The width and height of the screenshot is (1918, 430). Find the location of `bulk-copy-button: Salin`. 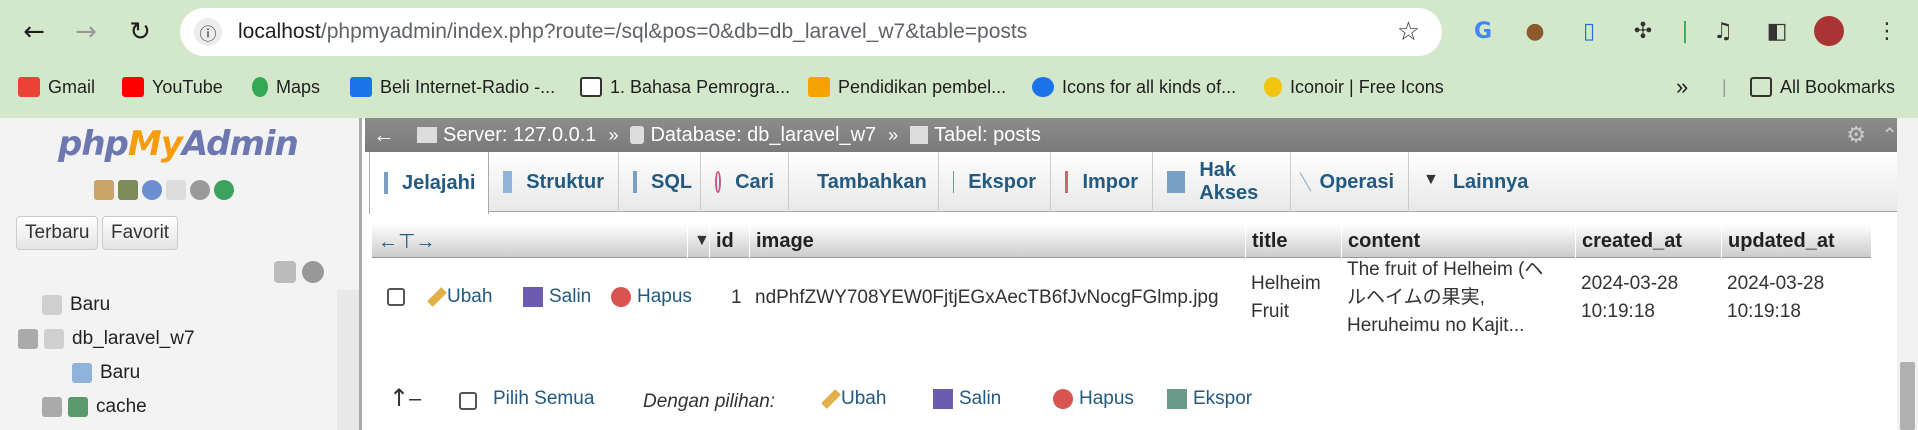

bulk-copy-button: Salin is located at coordinates (967, 399).